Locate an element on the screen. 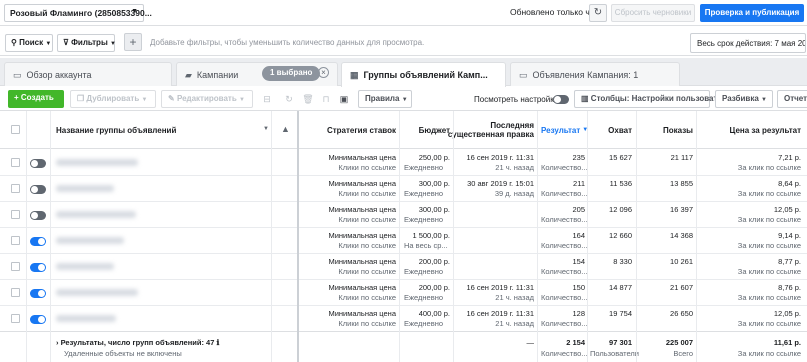 This screenshot has width=807, height=362. summary-sub: Удаленные объекты не включены is located at coordinates (123, 353).